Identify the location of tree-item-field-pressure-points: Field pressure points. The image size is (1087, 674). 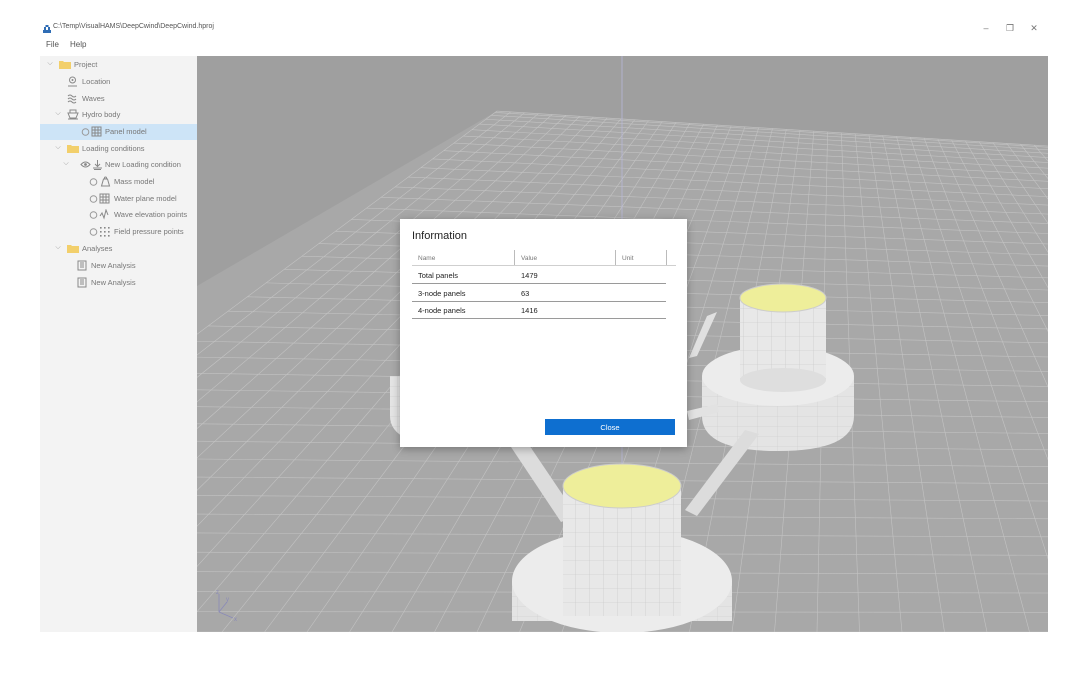
(118, 232).